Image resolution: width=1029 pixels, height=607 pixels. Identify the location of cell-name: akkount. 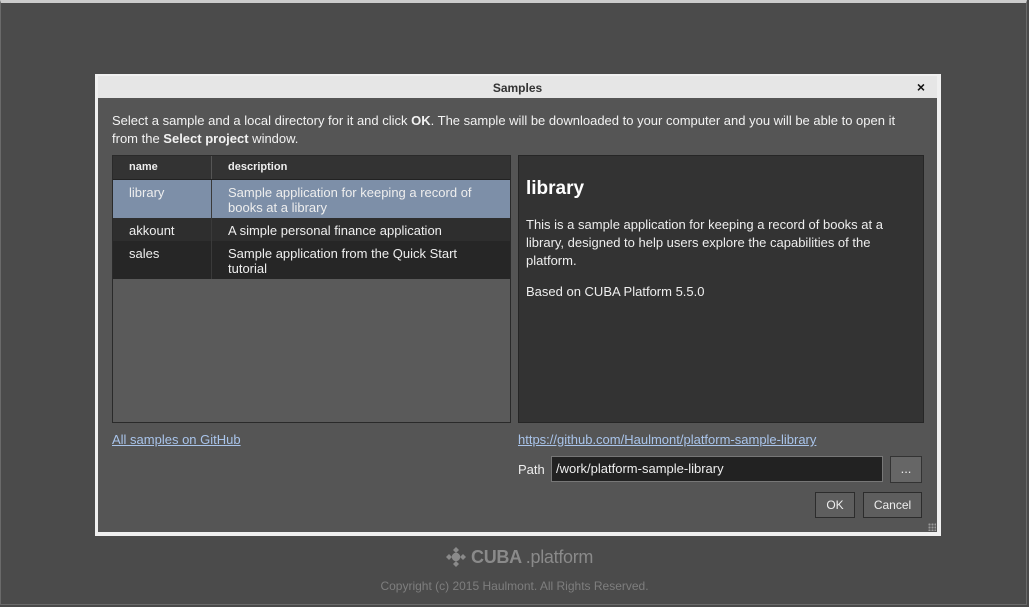
(162, 229).